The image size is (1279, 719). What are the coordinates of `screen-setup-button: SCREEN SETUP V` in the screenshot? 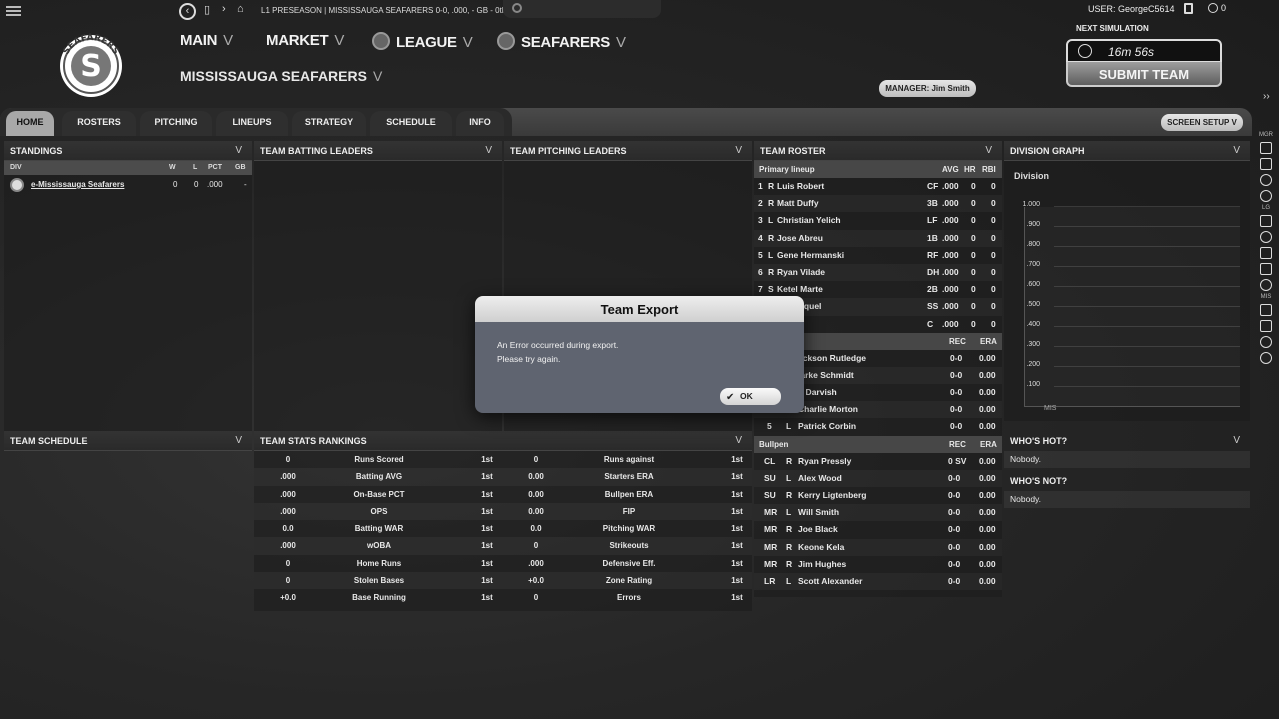 It's located at (1202, 122).